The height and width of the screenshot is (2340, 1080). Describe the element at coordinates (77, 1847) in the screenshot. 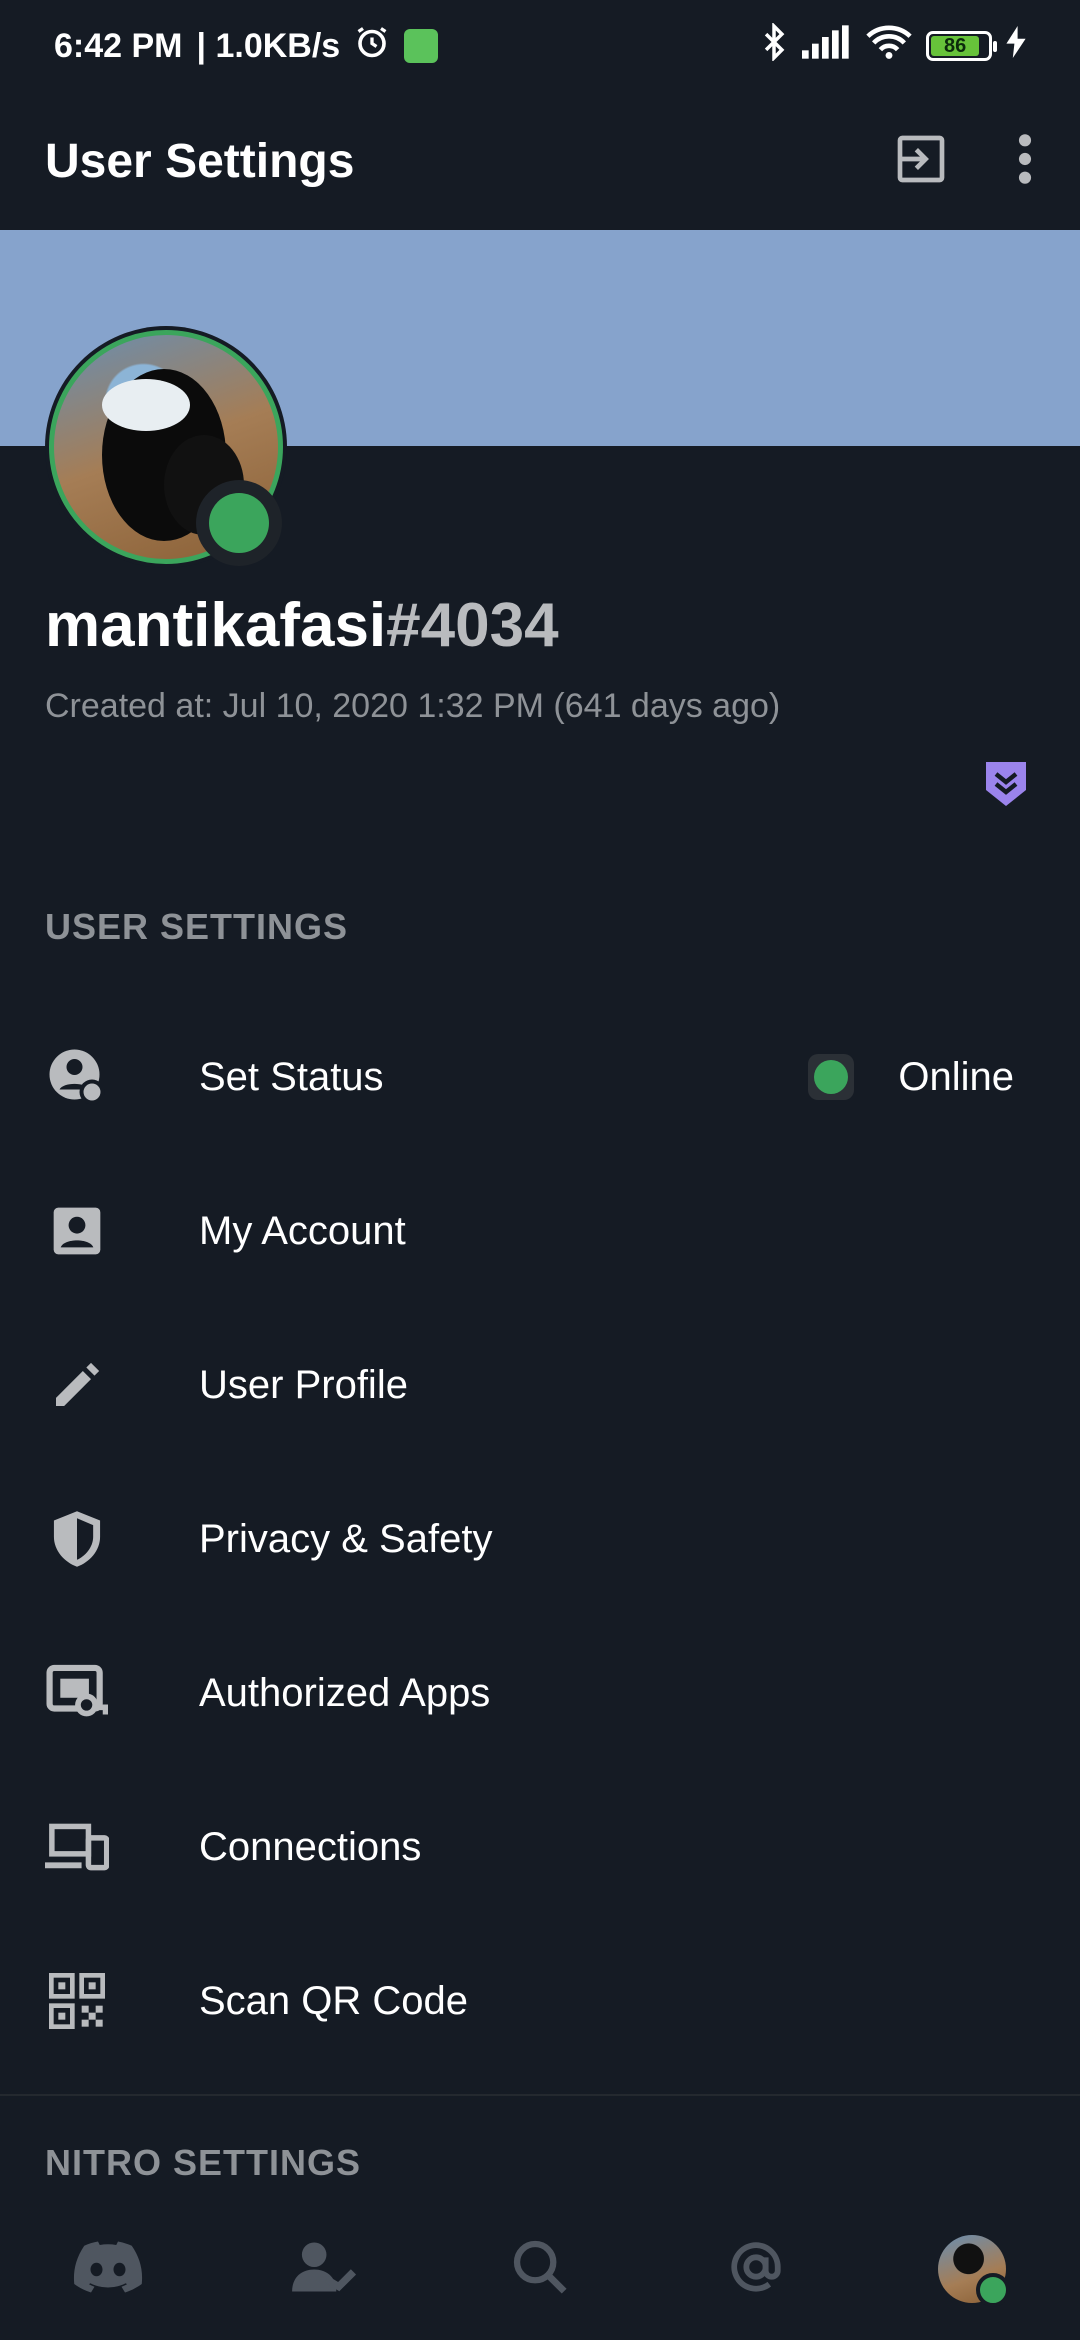

I see `devices-icon` at that location.